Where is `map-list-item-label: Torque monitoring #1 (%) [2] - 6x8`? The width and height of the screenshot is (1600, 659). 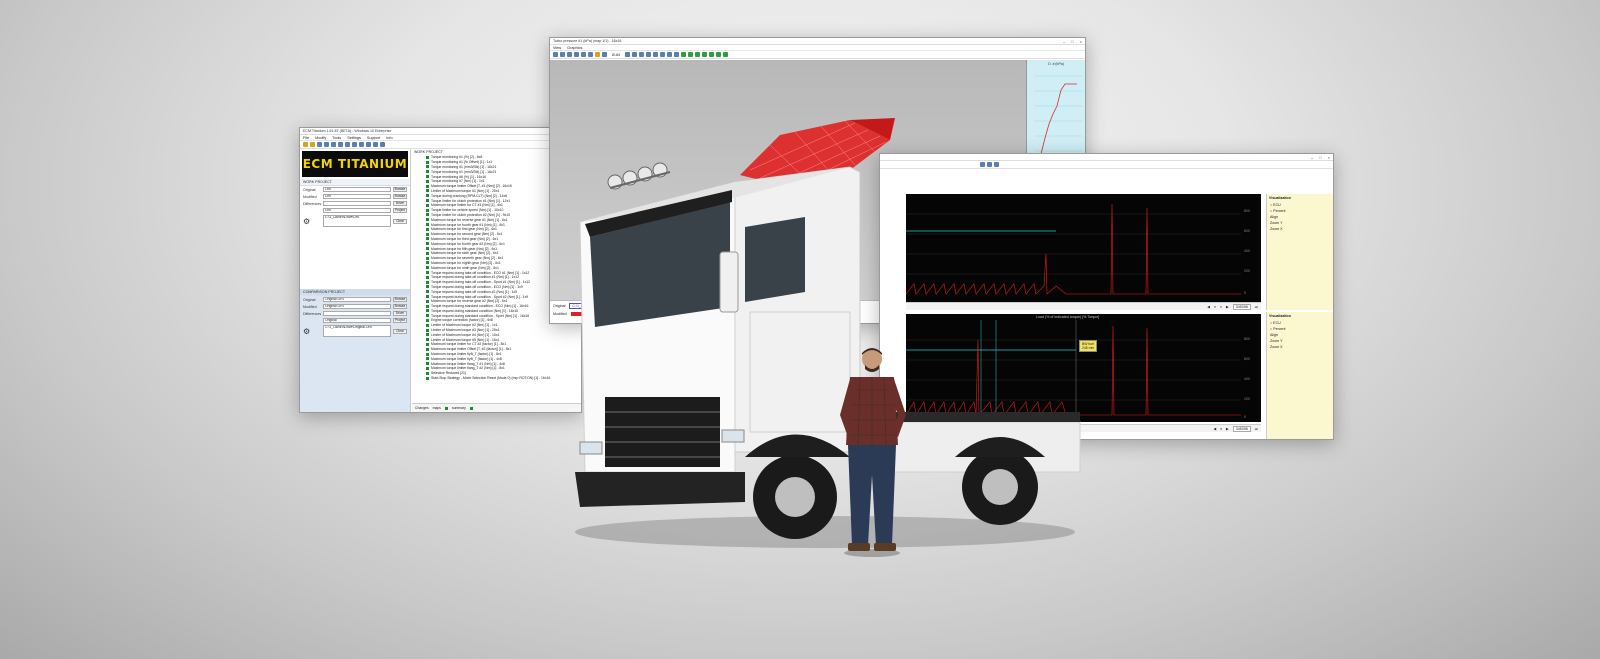
map-list-item-label: Torque monitoring #1 (%) [2] - 6x8 is located at coordinates (457, 157).